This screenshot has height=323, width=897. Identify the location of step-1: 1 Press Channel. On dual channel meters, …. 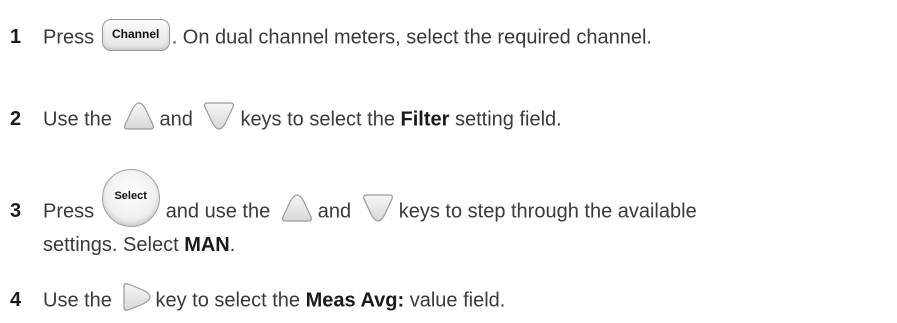
(331, 36).